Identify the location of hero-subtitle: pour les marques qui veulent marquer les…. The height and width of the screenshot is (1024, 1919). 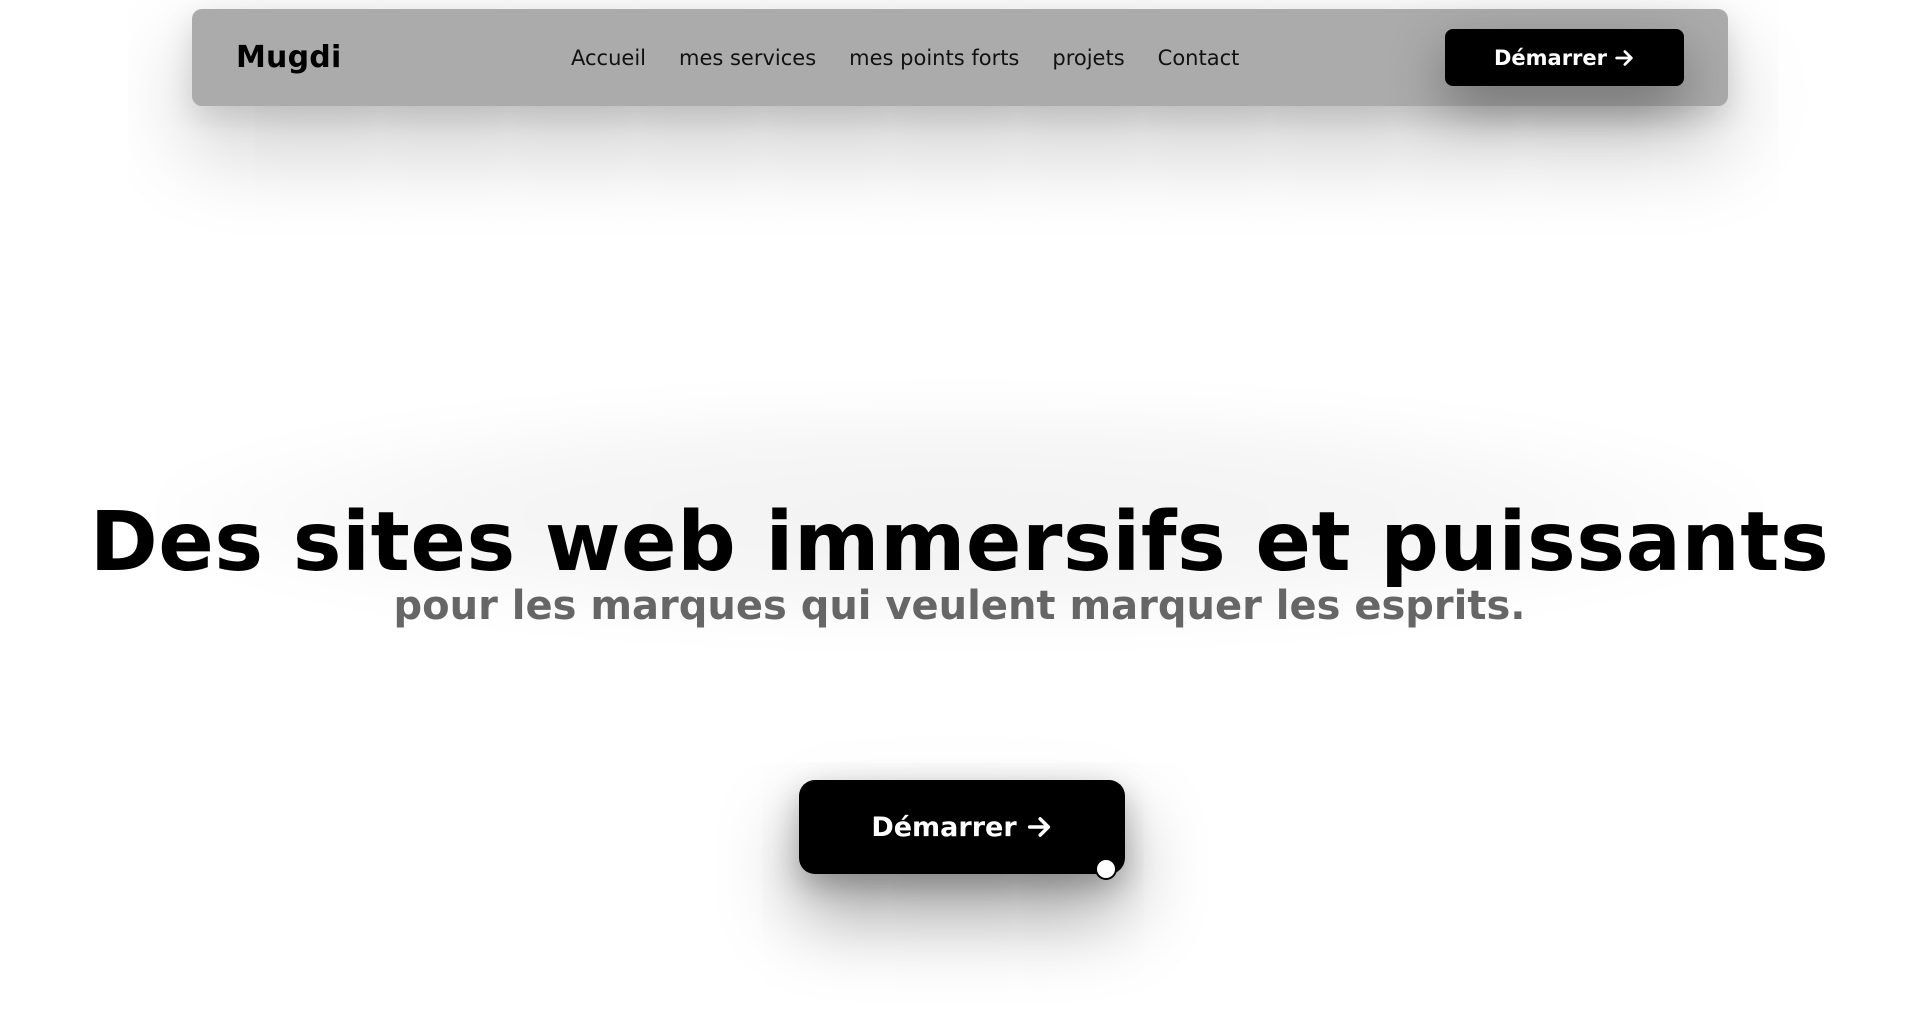
(959, 606).